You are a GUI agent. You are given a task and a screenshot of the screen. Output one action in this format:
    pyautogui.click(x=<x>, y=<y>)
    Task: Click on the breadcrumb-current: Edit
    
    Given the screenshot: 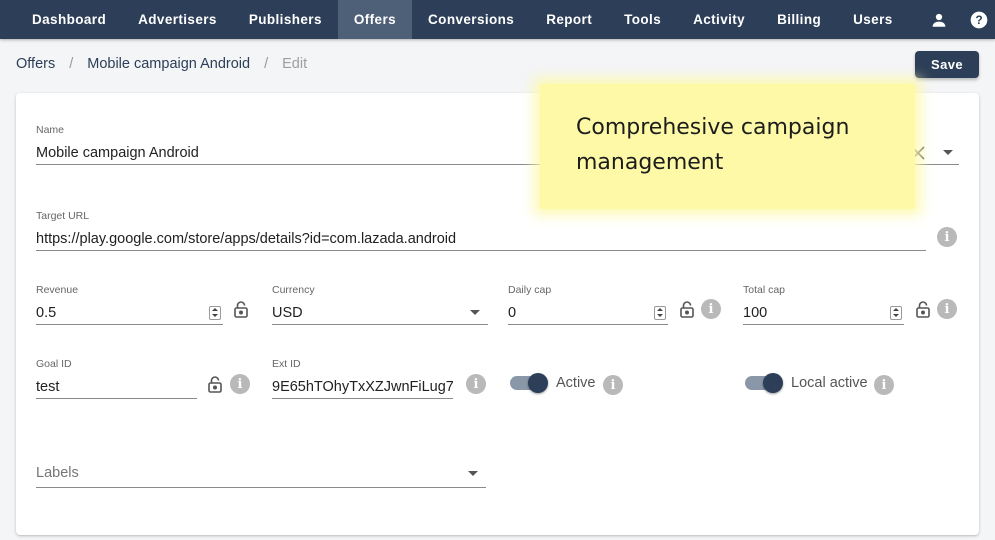 What is the action you would take?
    pyautogui.click(x=295, y=64)
    